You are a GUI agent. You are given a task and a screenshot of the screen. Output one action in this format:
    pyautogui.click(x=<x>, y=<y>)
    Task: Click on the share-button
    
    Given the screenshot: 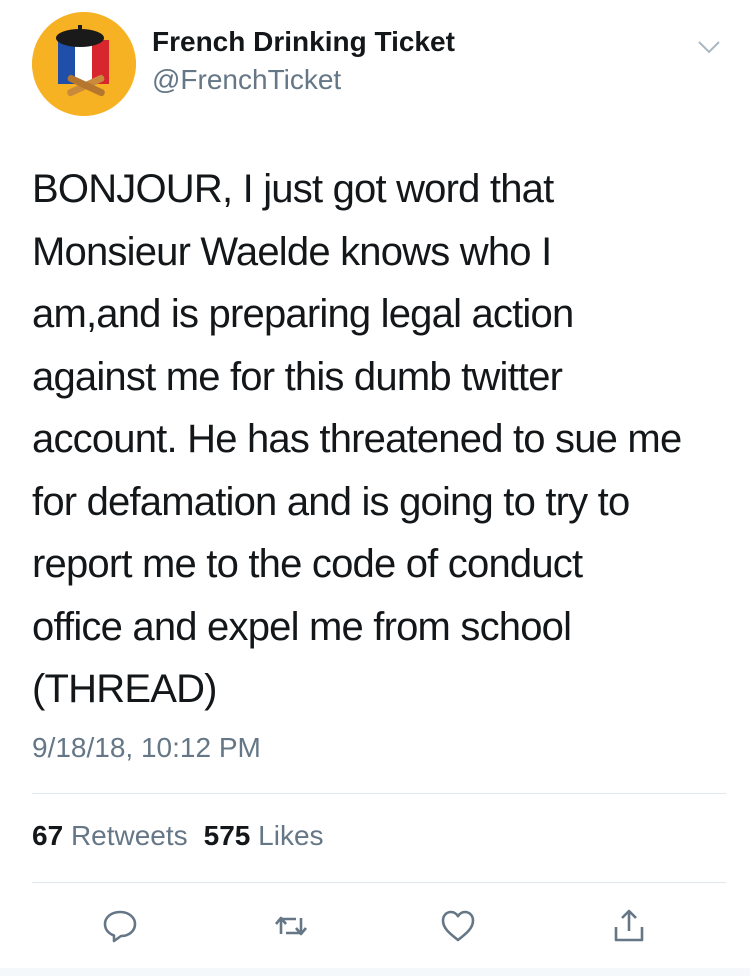 What is the action you would take?
    pyautogui.click(x=629, y=926)
    